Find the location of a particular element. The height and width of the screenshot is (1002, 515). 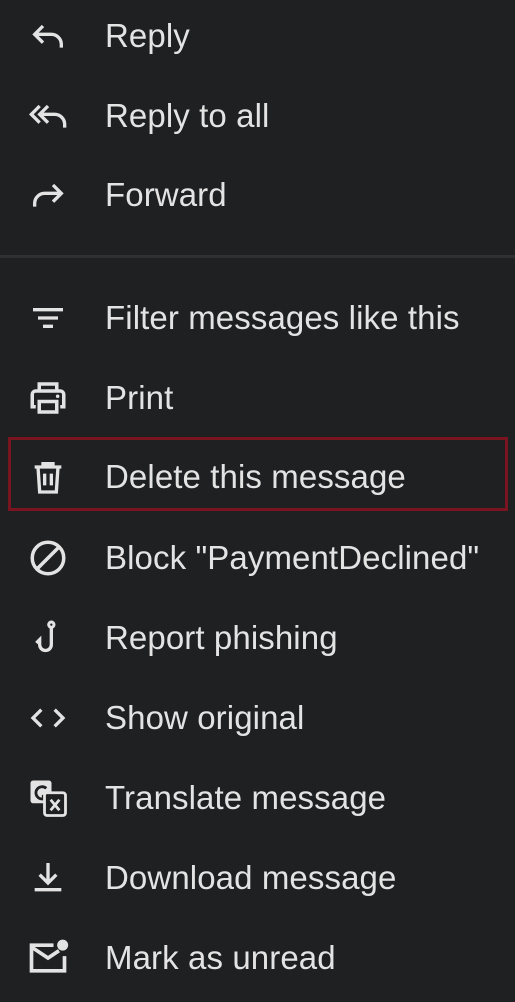

menu-item-label: Translate message is located at coordinates (246, 797).